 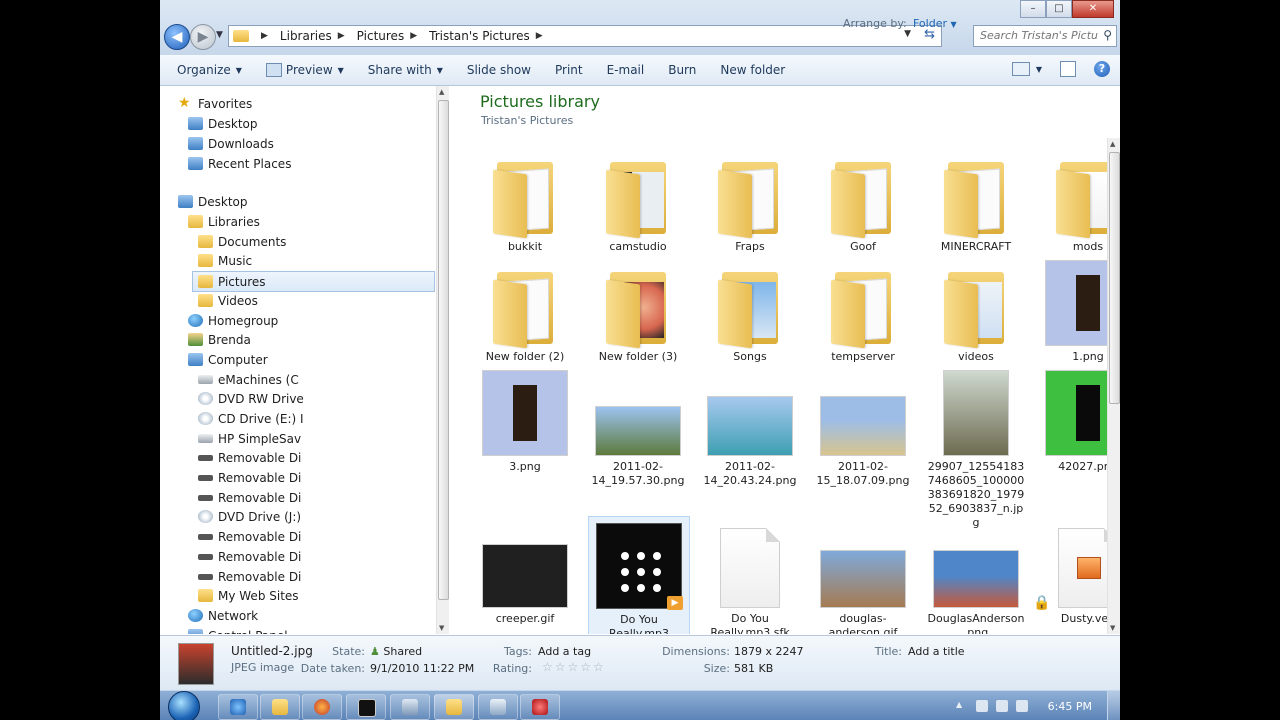 I want to click on nav-scrollbar: ▲ ▼, so click(x=442, y=360).